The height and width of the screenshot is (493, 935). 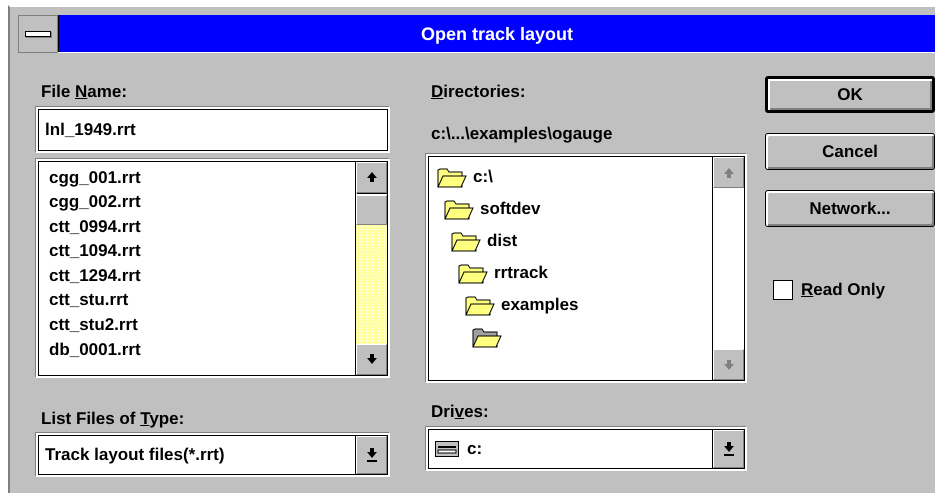 What do you see at coordinates (843, 290) in the screenshot?
I see `read-only-label: Read Only` at bounding box center [843, 290].